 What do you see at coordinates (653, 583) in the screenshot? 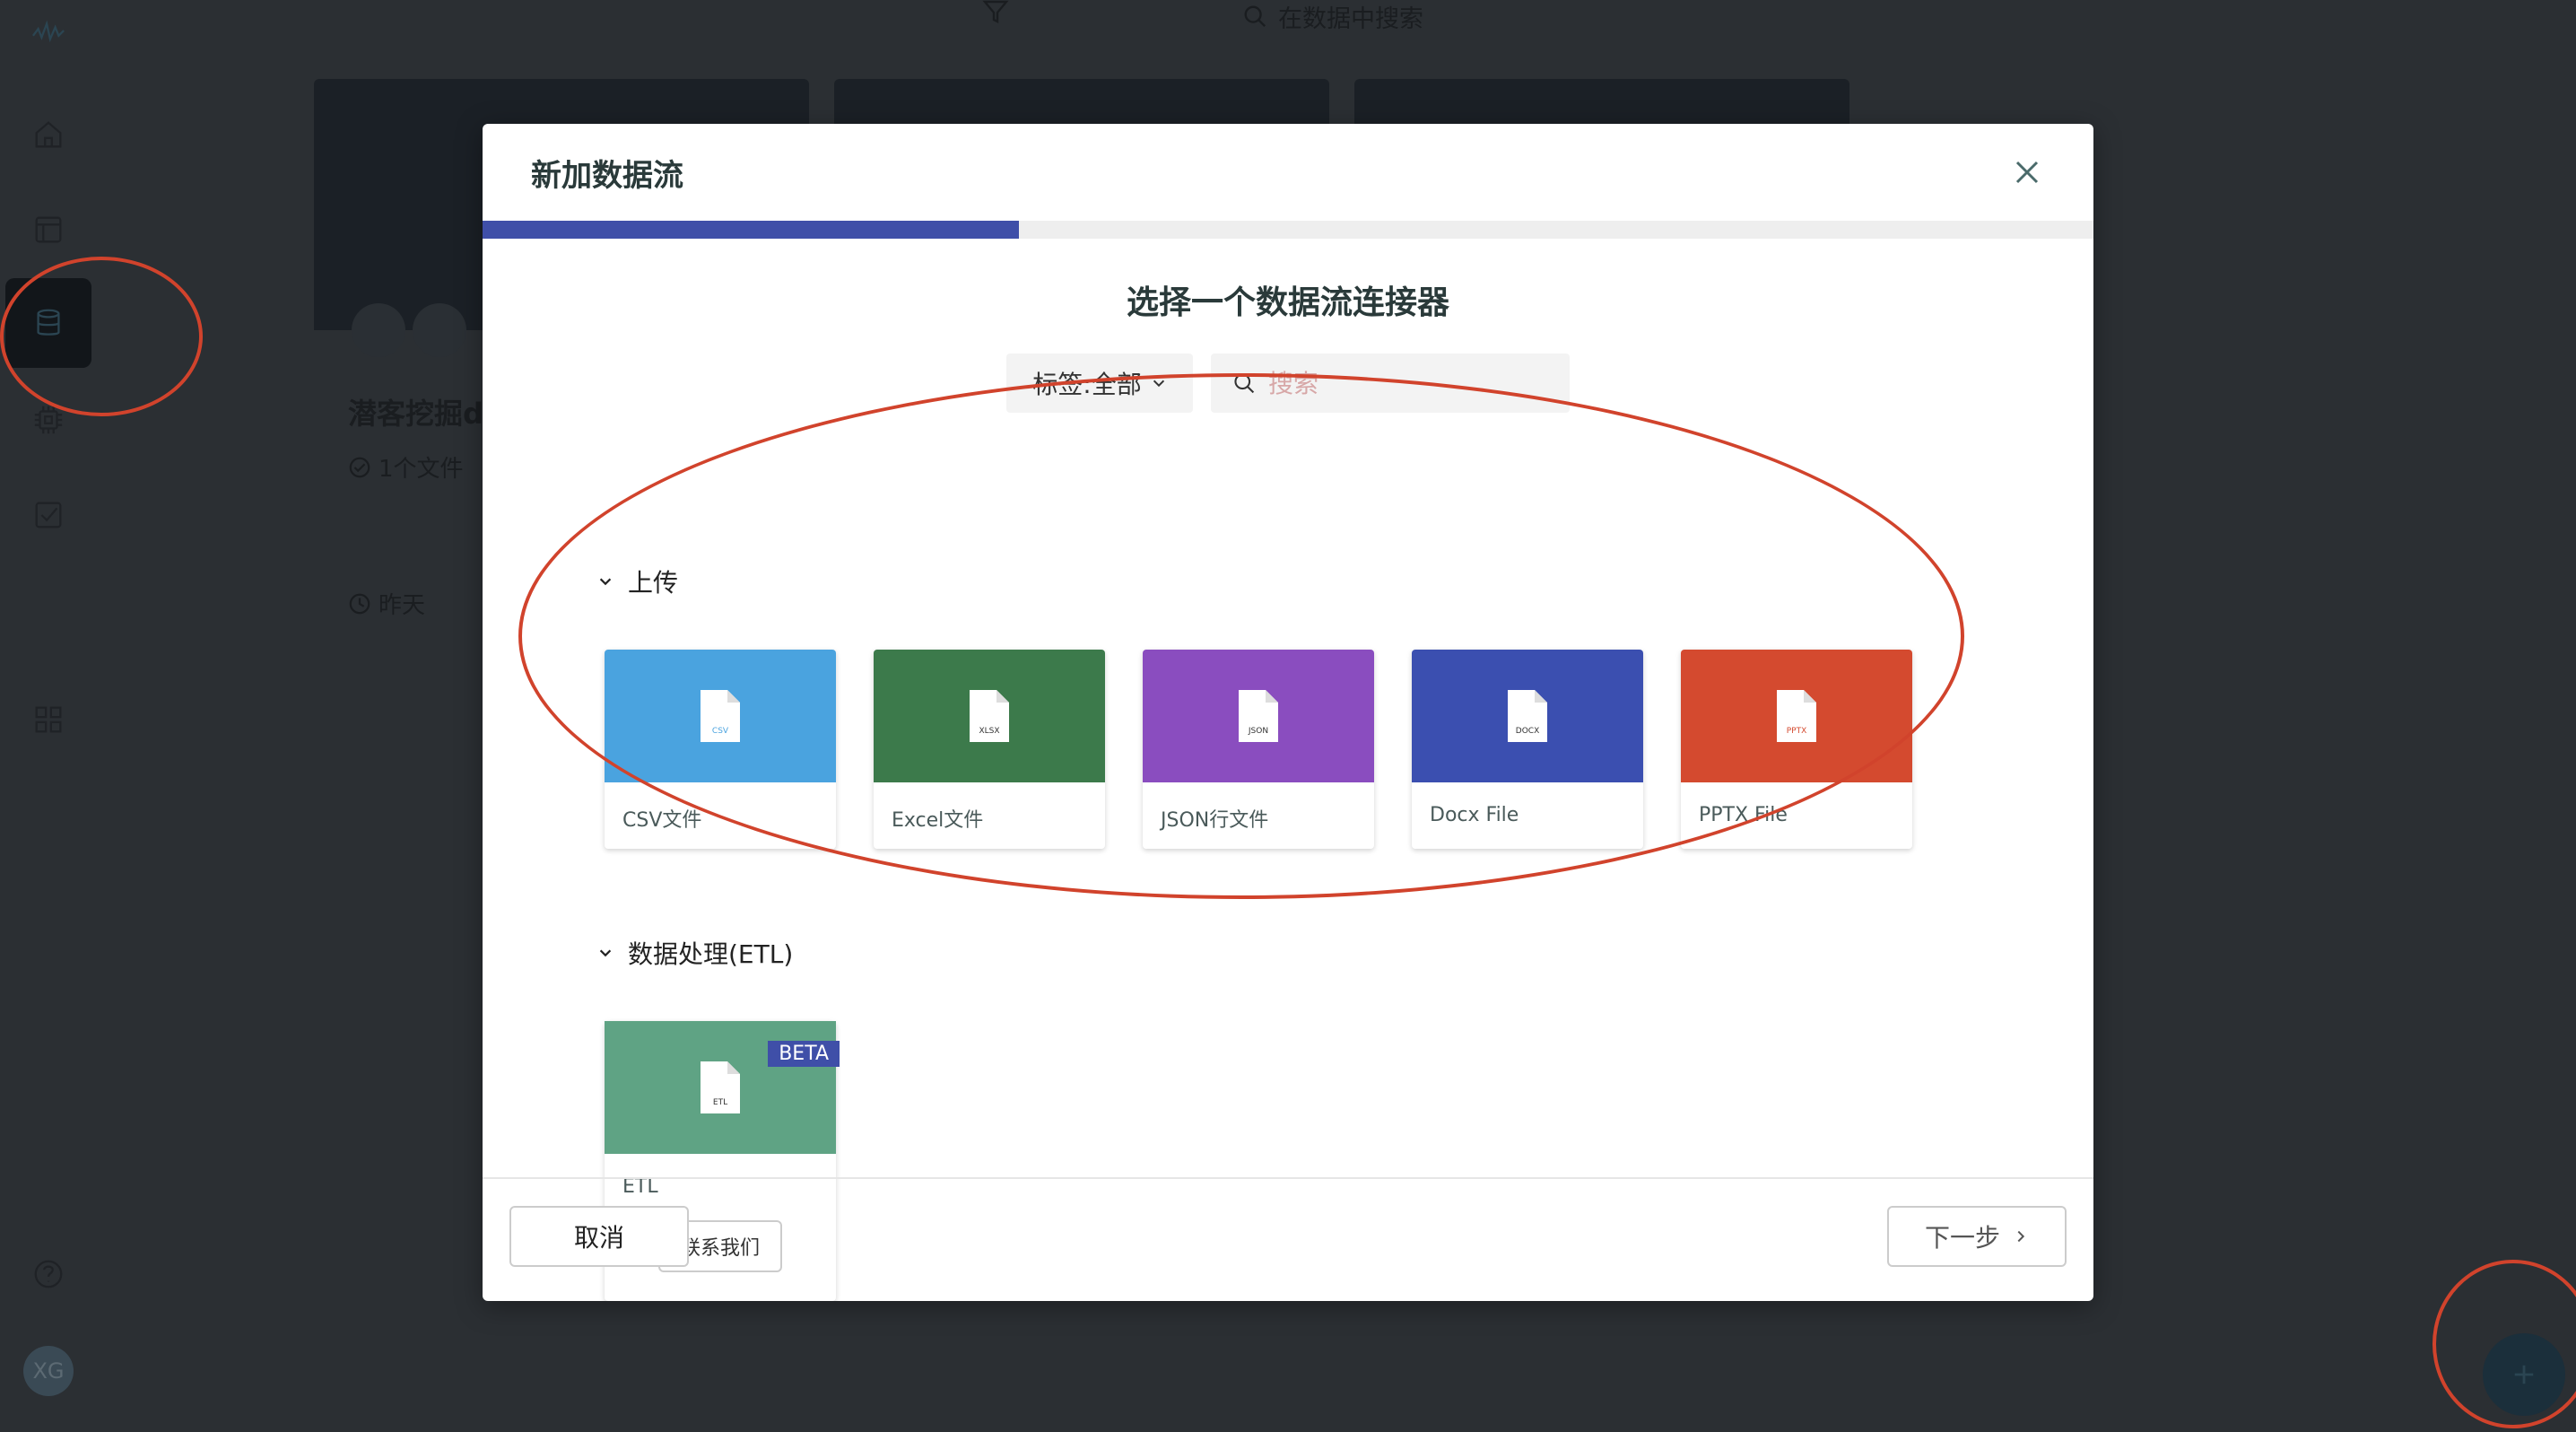
I see `section-title: 上传` at bounding box center [653, 583].